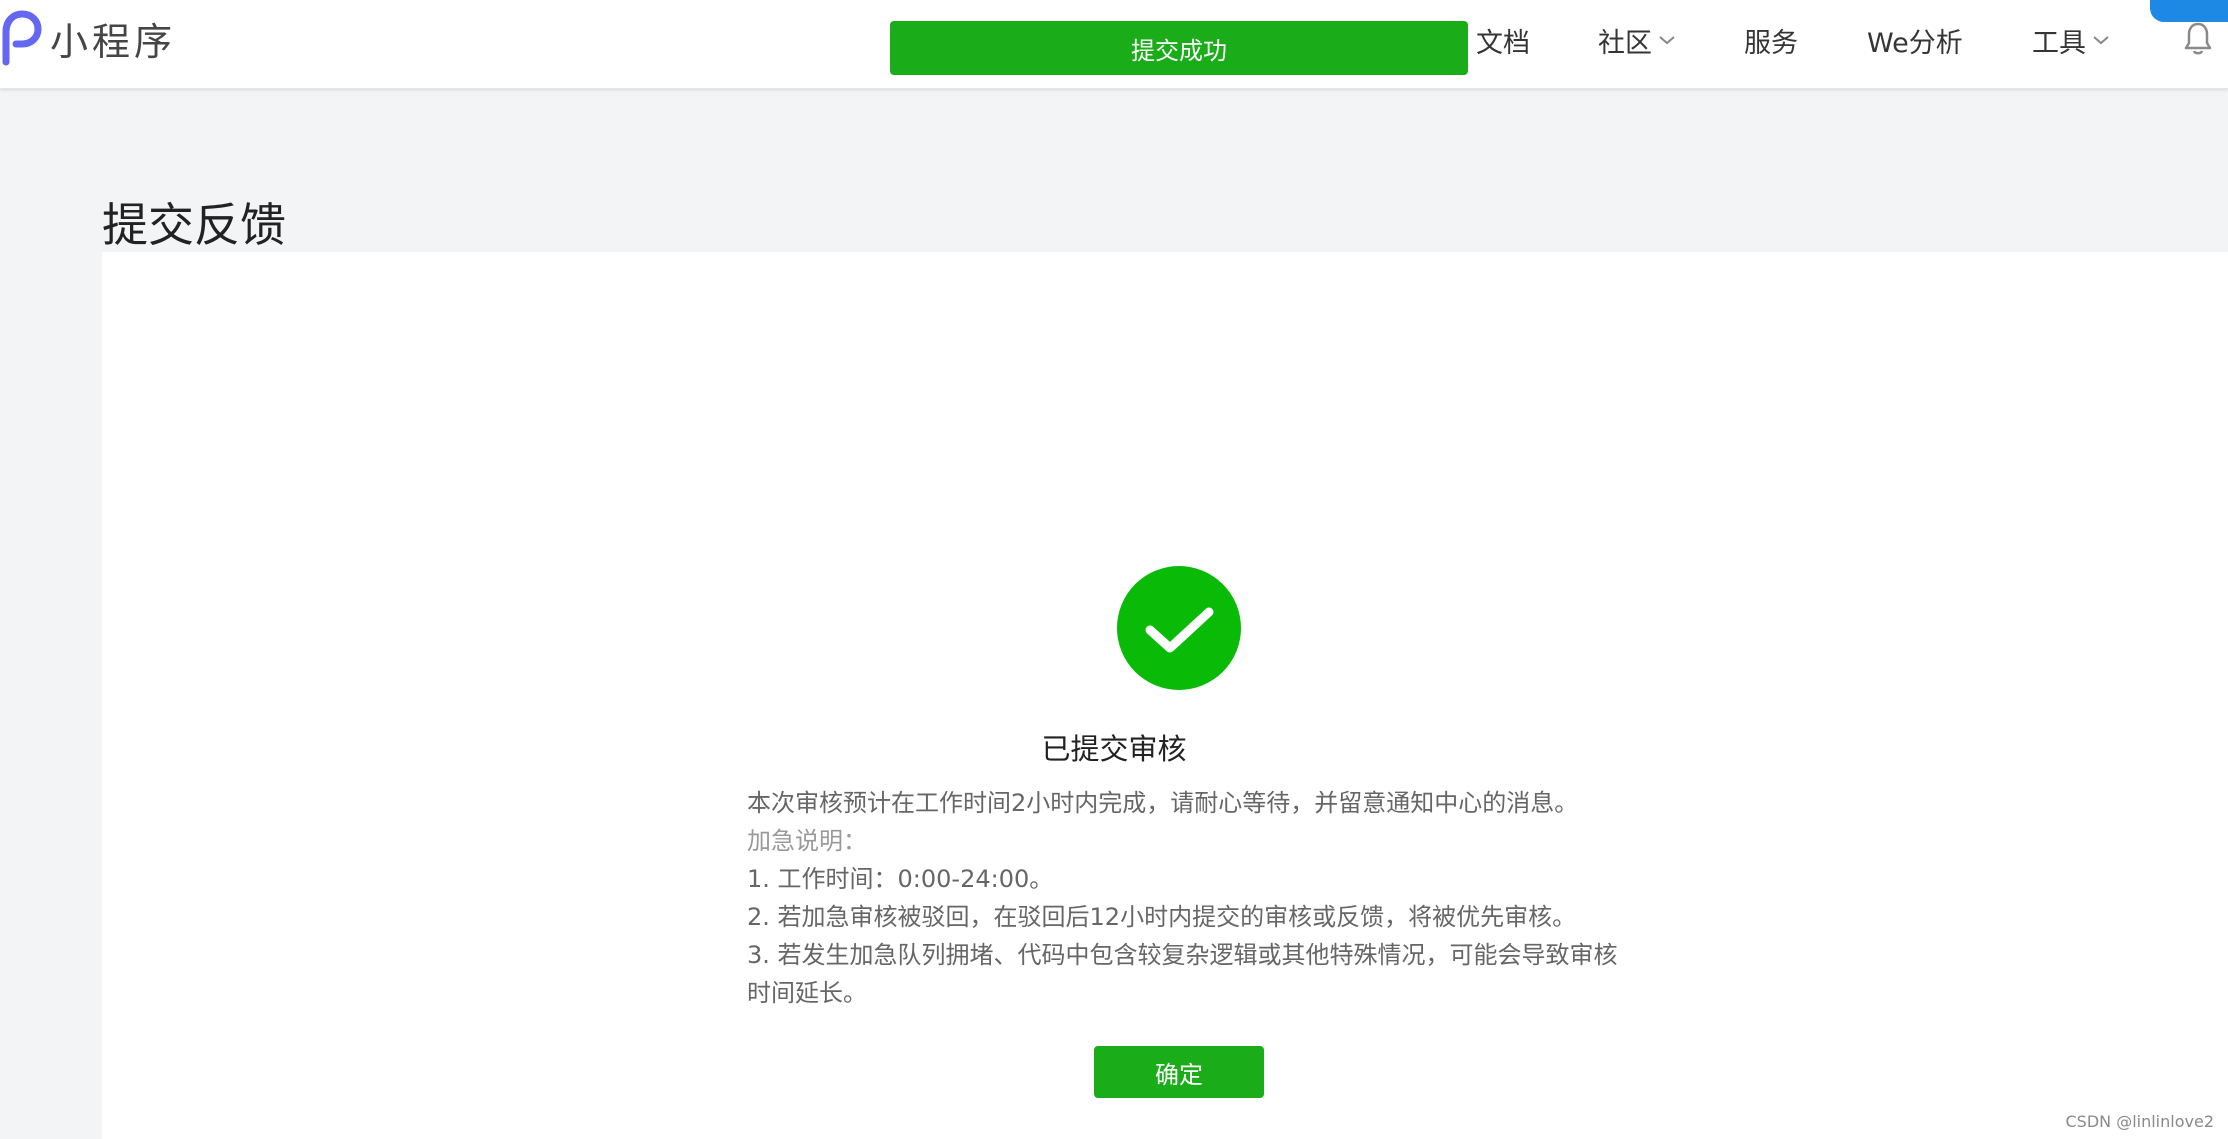 The height and width of the screenshot is (1139, 2228). What do you see at coordinates (2140, 1121) in the screenshot?
I see `watermark: CSDN @linlinlove2` at bounding box center [2140, 1121].